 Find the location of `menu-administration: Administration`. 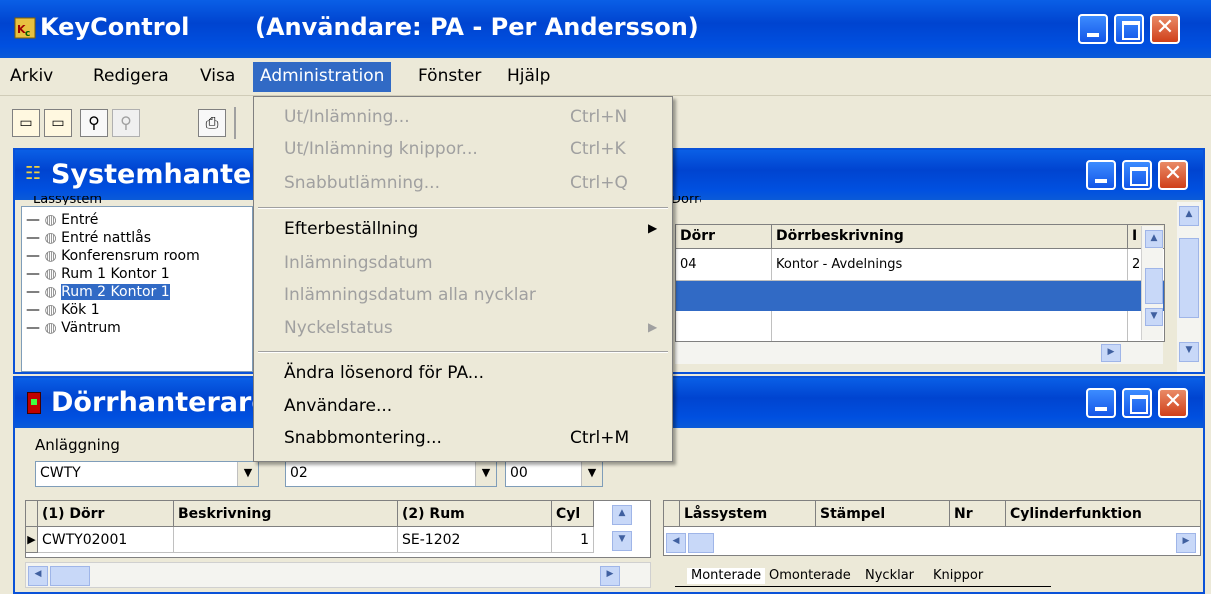

menu-administration: Administration is located at coordinates (322, 77).